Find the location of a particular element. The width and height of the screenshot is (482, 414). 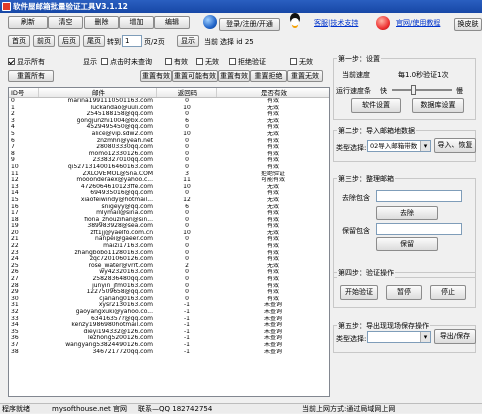

table-row: 38 3467217720qq.com -1 未查询 is located at coordinates (169, 352).